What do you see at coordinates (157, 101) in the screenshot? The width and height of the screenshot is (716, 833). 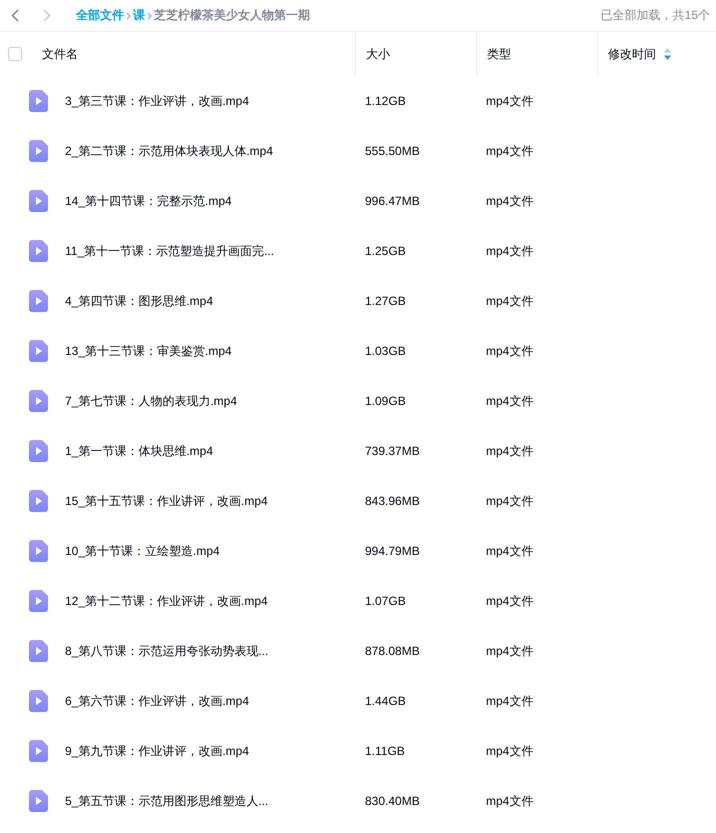 I see `file-name: 3_第三节课：作业评讲，改画.mp4` at bounding box center [157, 101].